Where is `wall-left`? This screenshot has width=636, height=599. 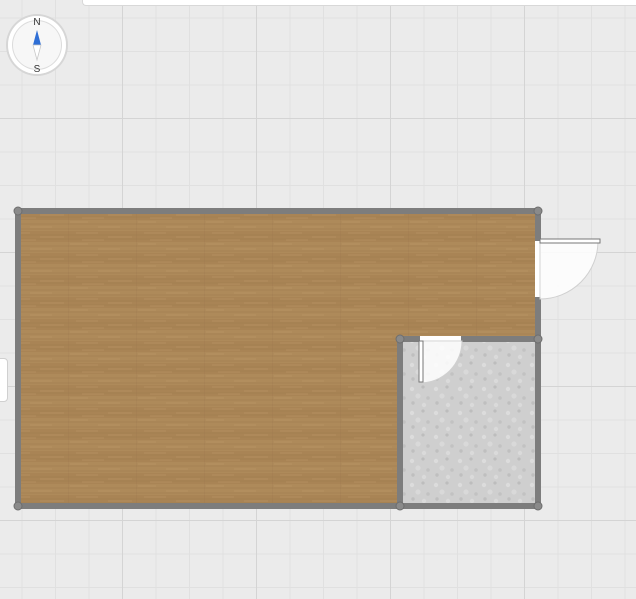
wall-left is located at coordinates (18, 358).